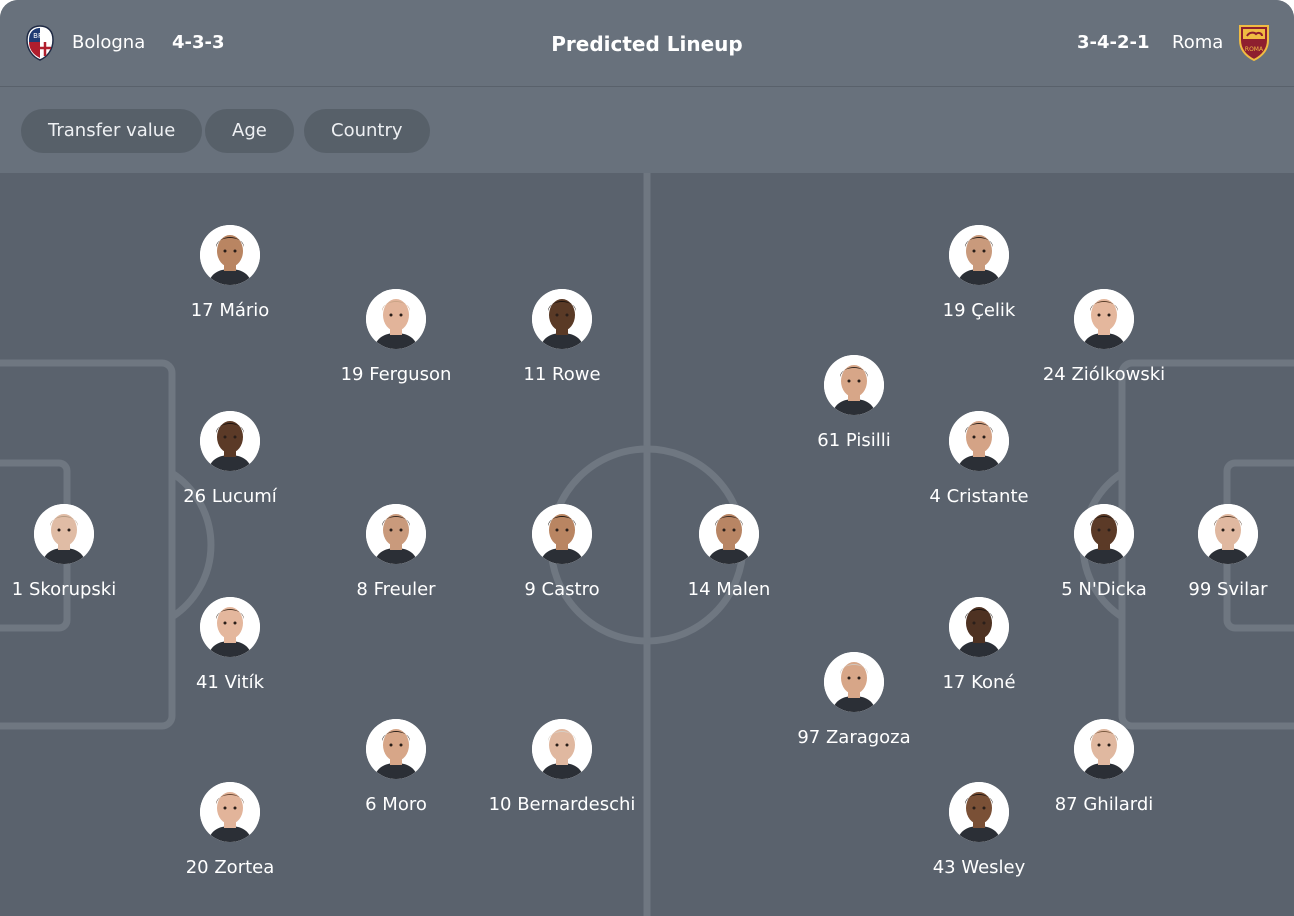 This screenshot has height=916, width=1294. Describe the element at coordinates (1197, 42) in the screenshot. I see `away-team-name: Roma` at that location.